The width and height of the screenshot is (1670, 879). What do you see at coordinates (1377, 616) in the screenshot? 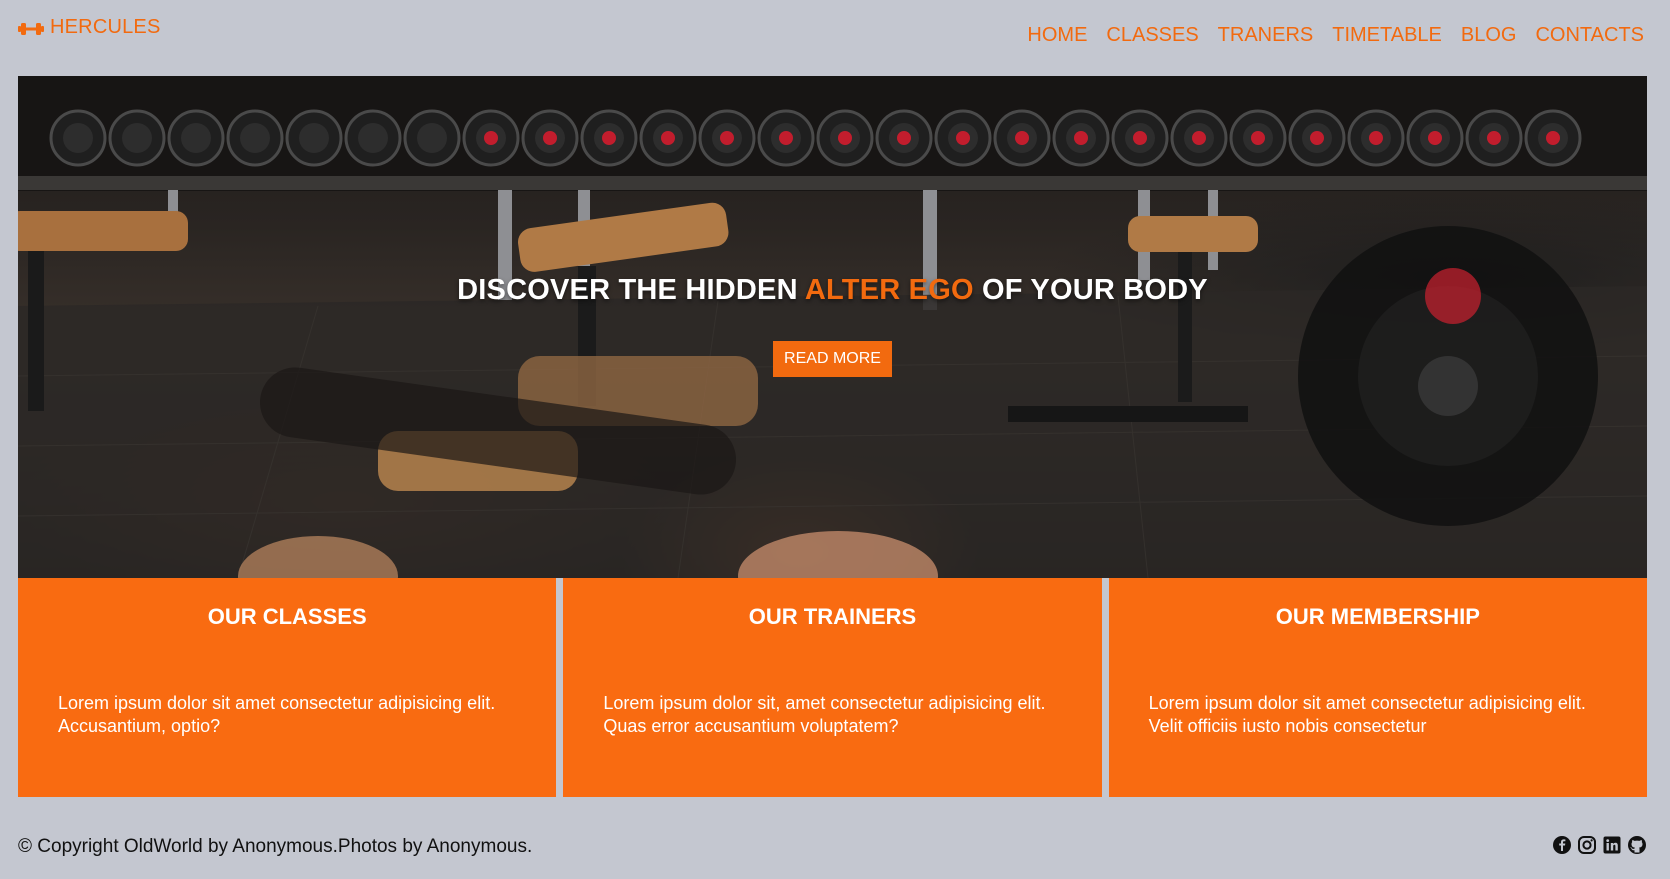
I see `card-title: OUR MEMBERSHIP` at bounding box center [1377, 616].